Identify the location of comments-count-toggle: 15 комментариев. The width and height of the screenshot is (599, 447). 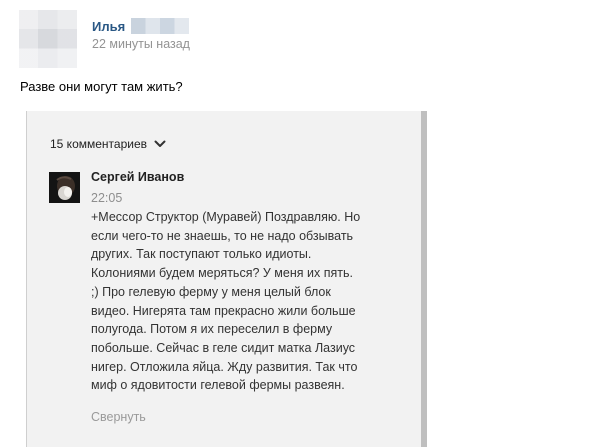
(108, 144).